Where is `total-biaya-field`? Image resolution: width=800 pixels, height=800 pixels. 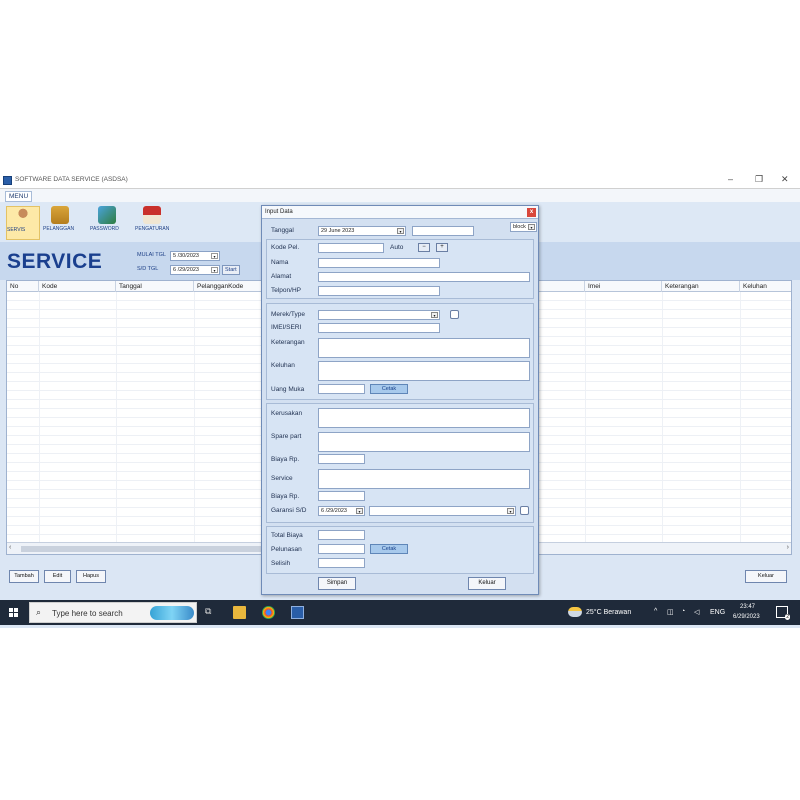 total-biaya-field is located at coordinates (341, 535).